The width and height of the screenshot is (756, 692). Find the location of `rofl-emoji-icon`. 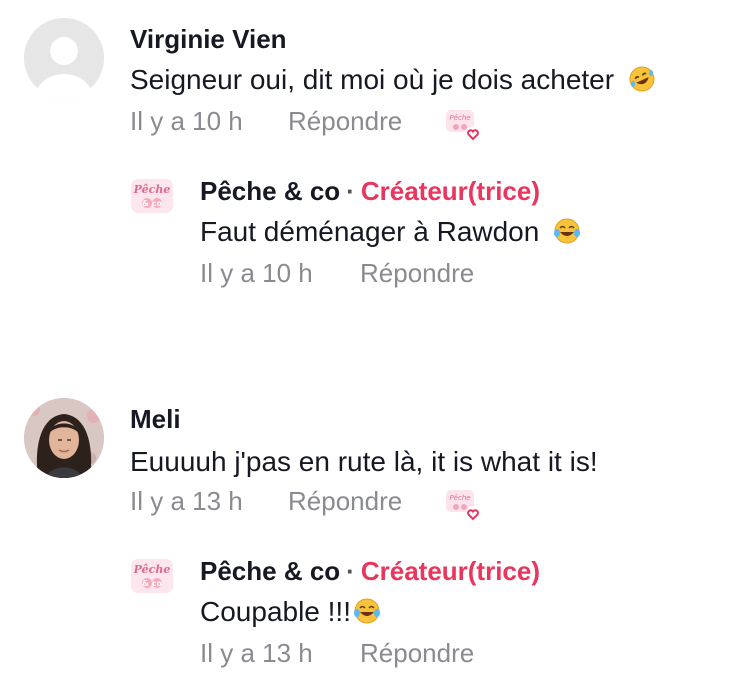

rofl-emoji-icon is located at coordinates (642, 79).